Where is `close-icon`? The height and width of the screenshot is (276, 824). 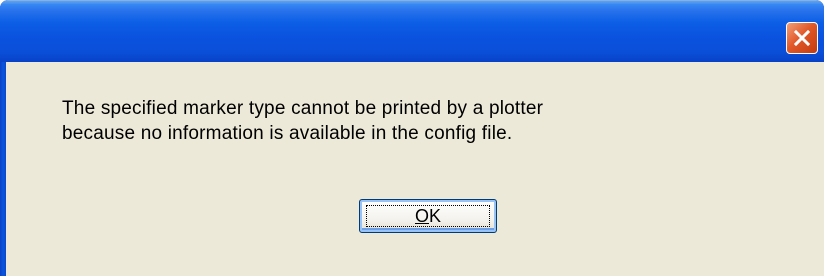 close-icon is located at coordinates (802, 38).